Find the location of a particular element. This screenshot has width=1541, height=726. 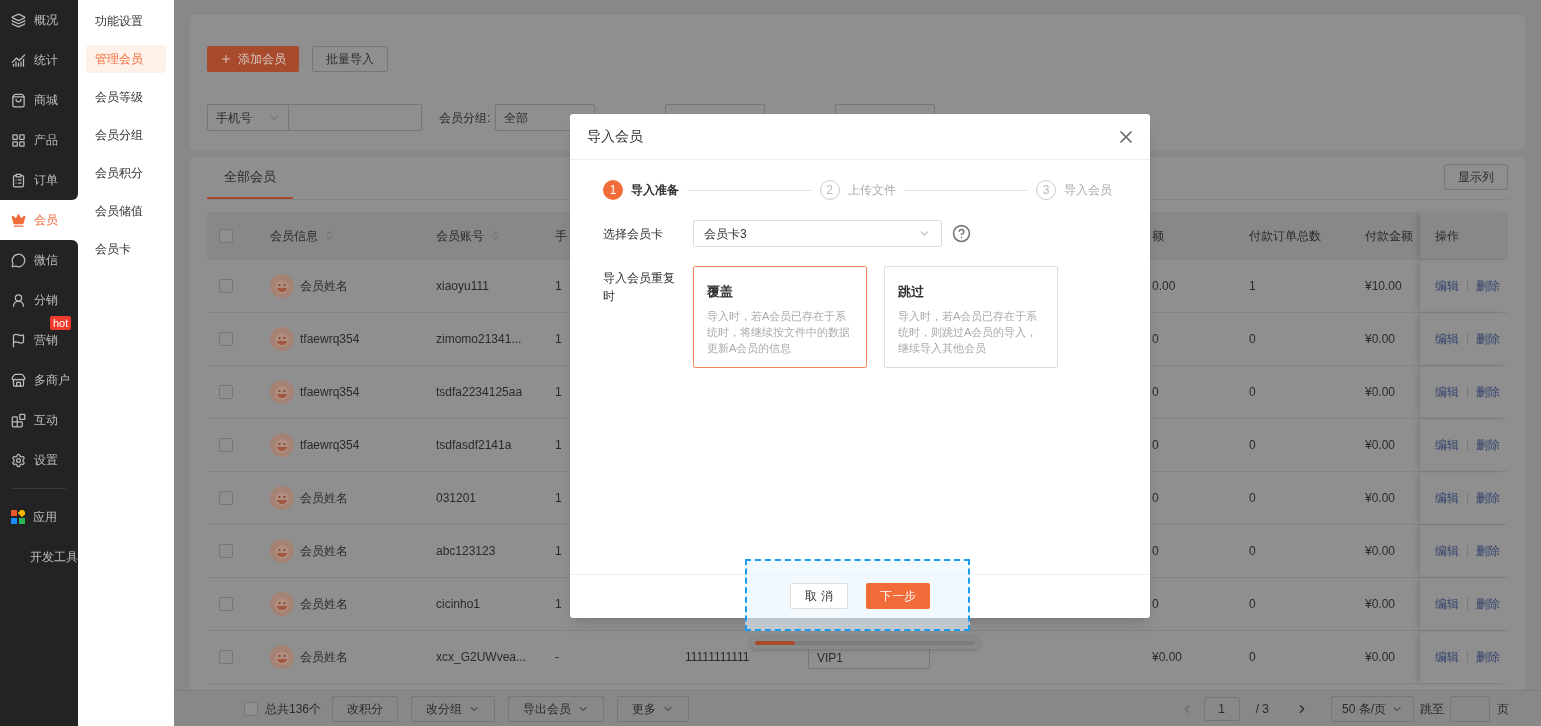

field-label: 选择会员卡 is located at coordinates (633, 234).